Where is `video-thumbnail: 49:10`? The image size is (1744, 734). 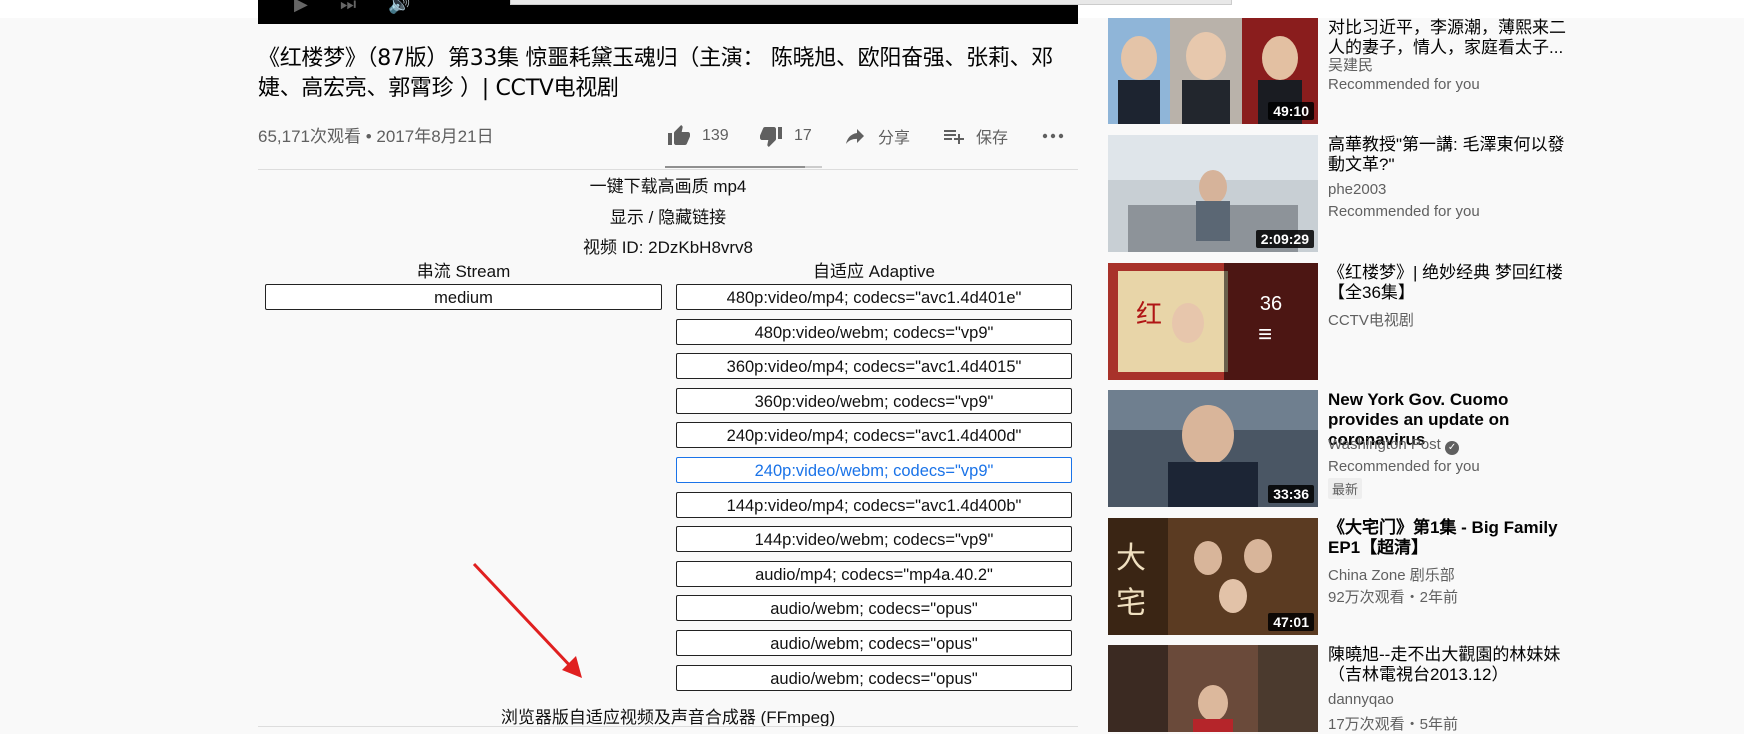
video-thumbnail: 49:10 is located at coordinates (1213, 71).